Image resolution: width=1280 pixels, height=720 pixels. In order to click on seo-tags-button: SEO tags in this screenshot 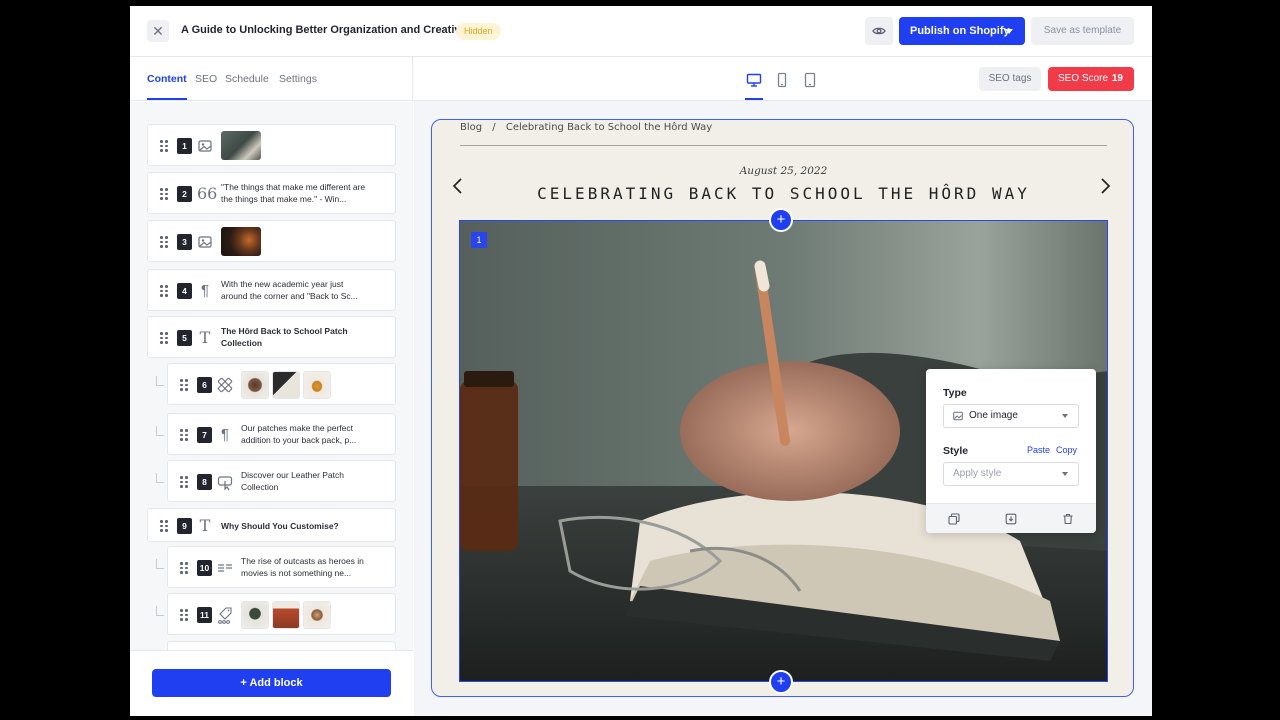, I will do `click(1010, 79)`.